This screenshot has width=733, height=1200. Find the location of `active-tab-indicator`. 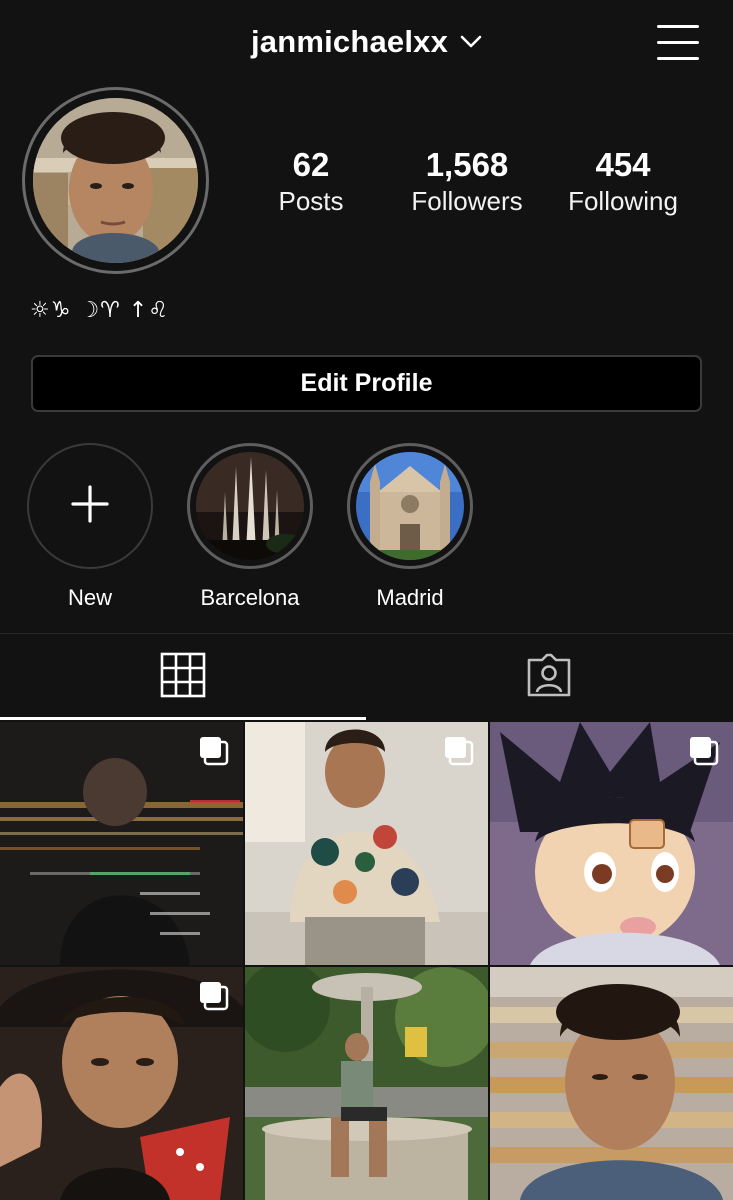

active-tab-indicator is located at coordinates (183, 718).